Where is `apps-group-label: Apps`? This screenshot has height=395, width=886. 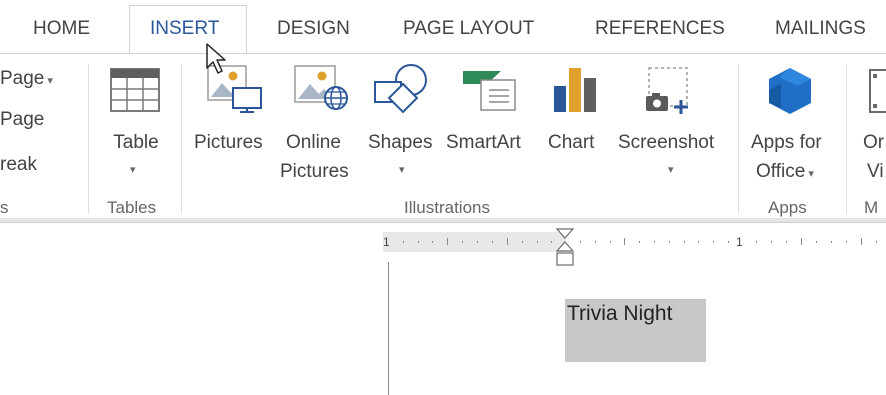
apps-group-label: Apps is located at coordinates (787, 207).